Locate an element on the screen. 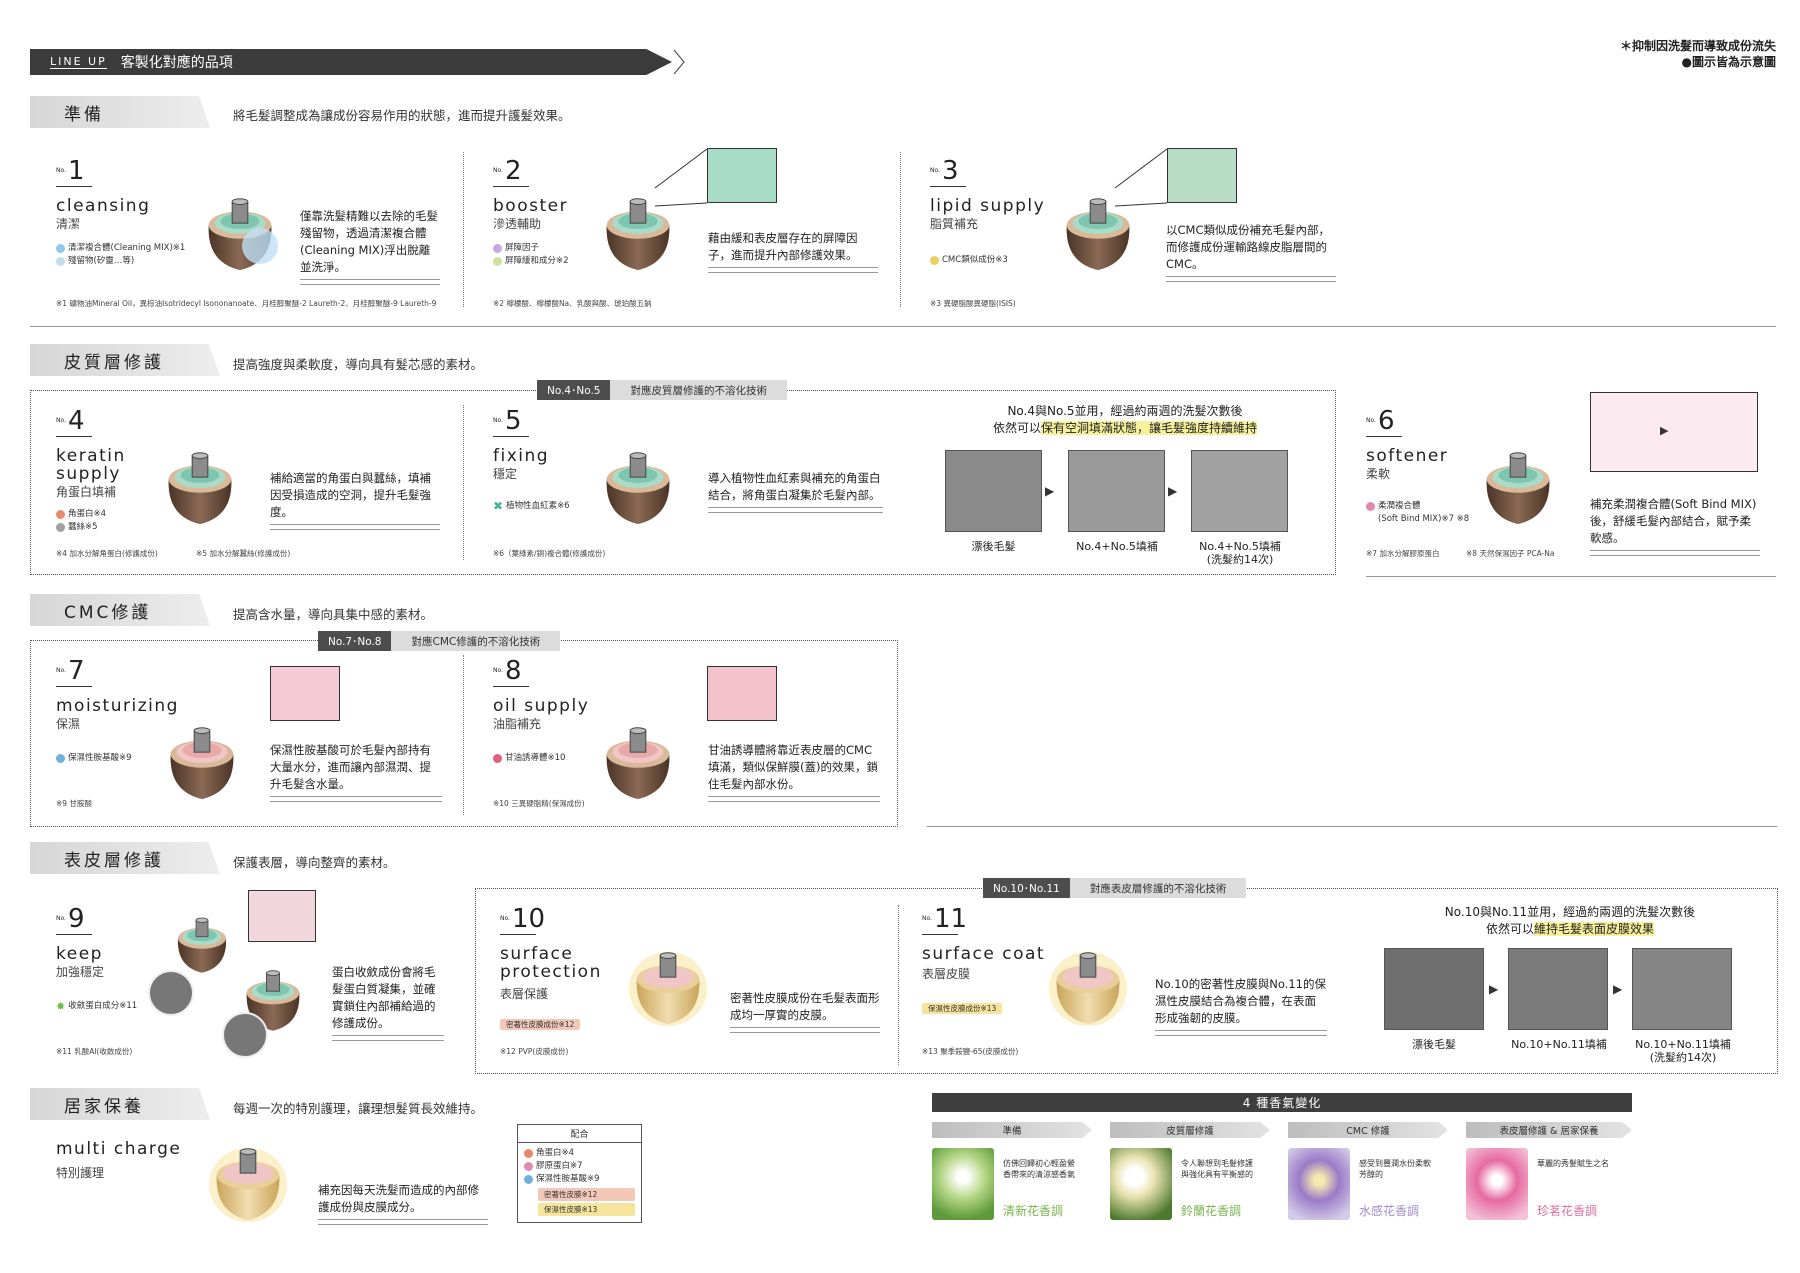 Image resolution: width=1800 pixels, height=1273 pixels. section-cuticle-title: 表皮層修護 is located at coordinates (125, 858).